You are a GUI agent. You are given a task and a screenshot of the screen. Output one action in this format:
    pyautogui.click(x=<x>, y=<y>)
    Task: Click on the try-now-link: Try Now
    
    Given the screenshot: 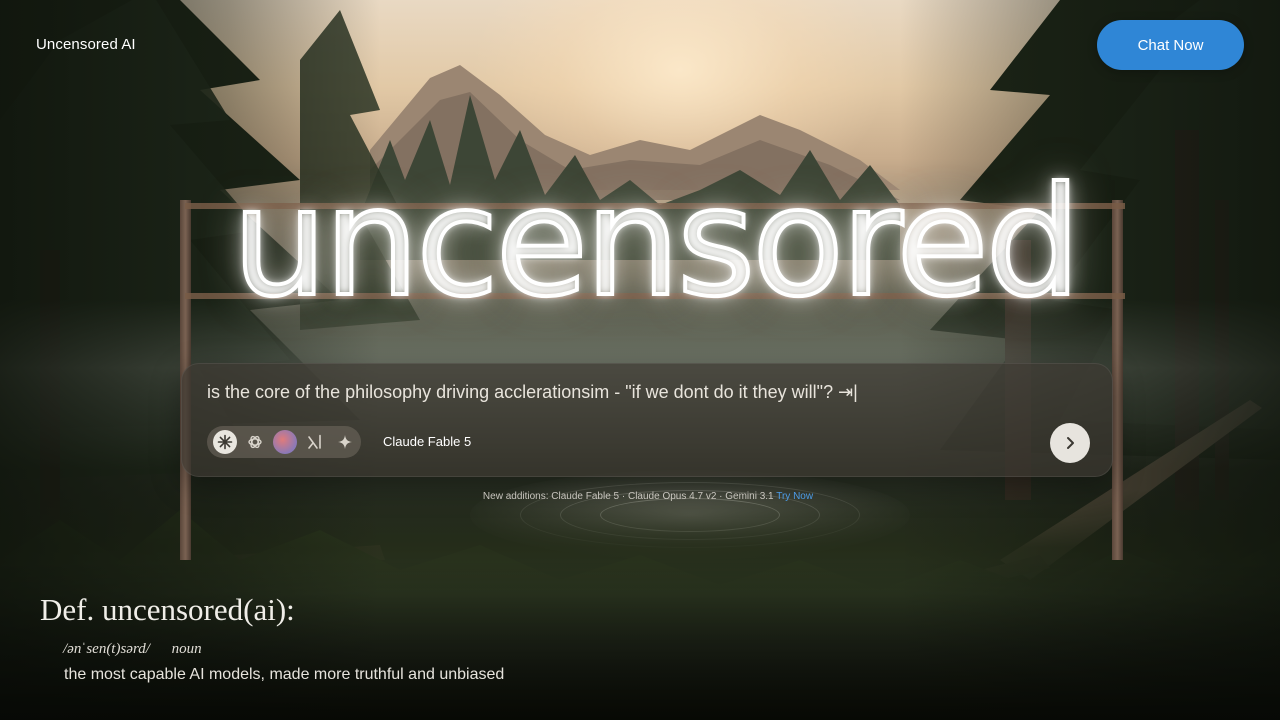 What is the action you would take?
    pyautogui.click(x=794, y=496)
    